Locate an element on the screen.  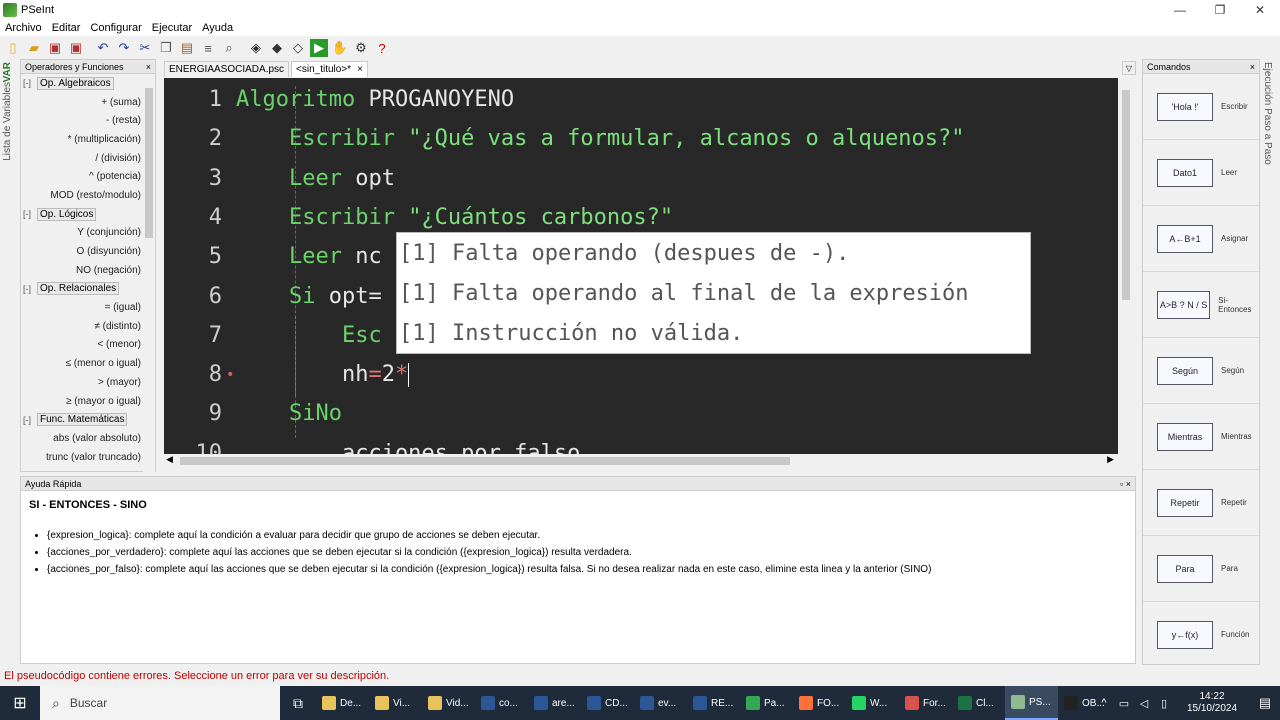
step-by-step-tab: Ejecución Paso a Paso is located at coordinates (1270, 142).